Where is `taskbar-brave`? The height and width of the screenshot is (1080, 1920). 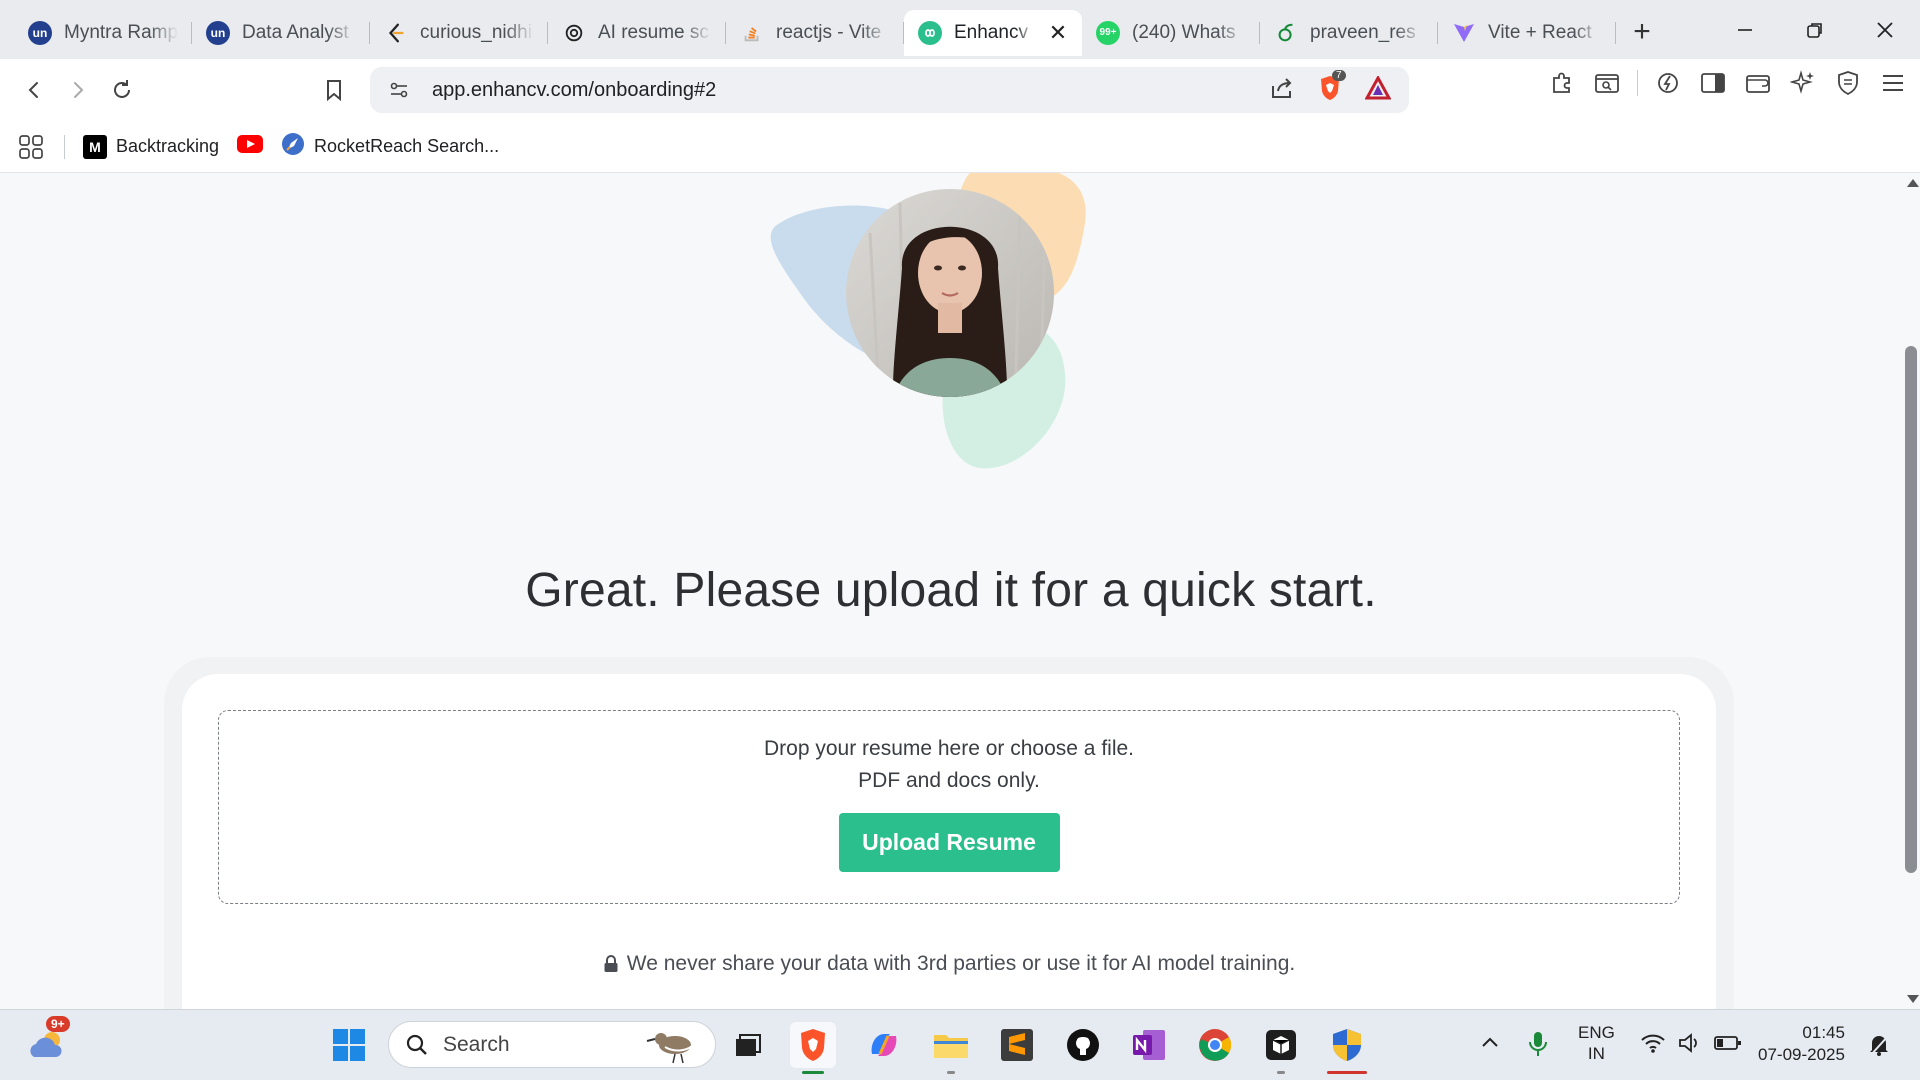 taskbar-brave is located at coordinates (813, 1048).